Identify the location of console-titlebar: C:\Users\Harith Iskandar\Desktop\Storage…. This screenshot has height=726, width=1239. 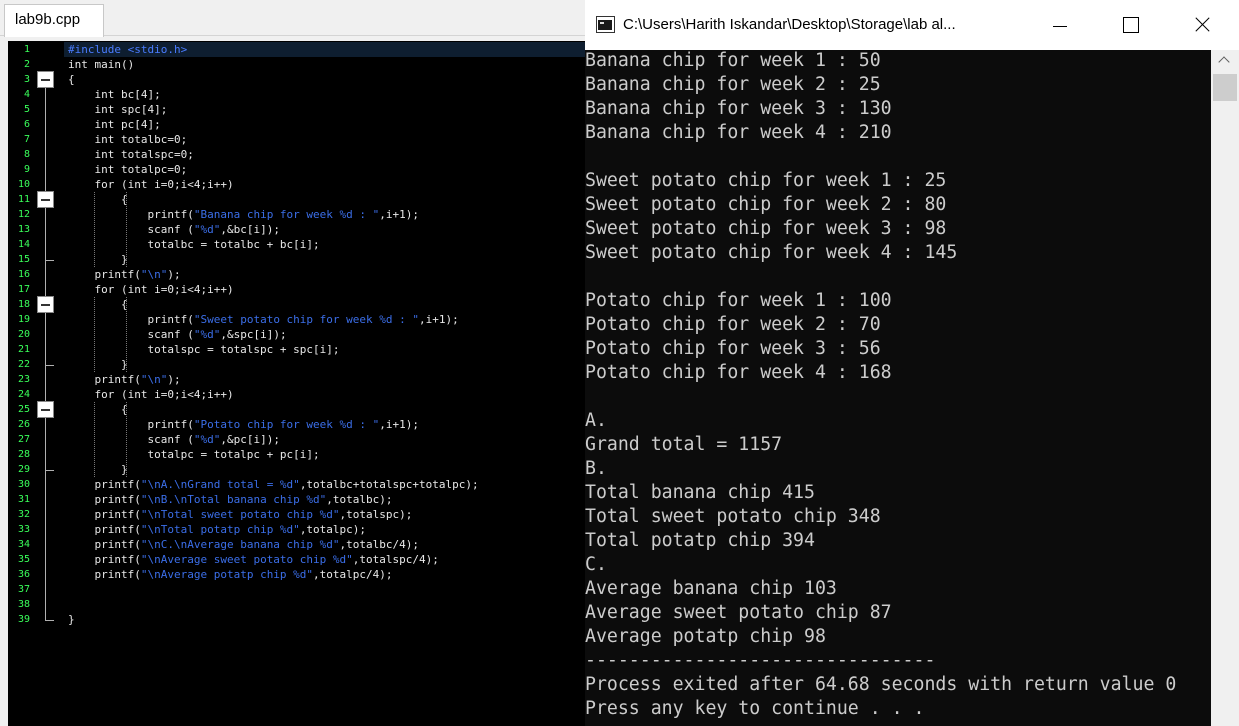
(912, 25).